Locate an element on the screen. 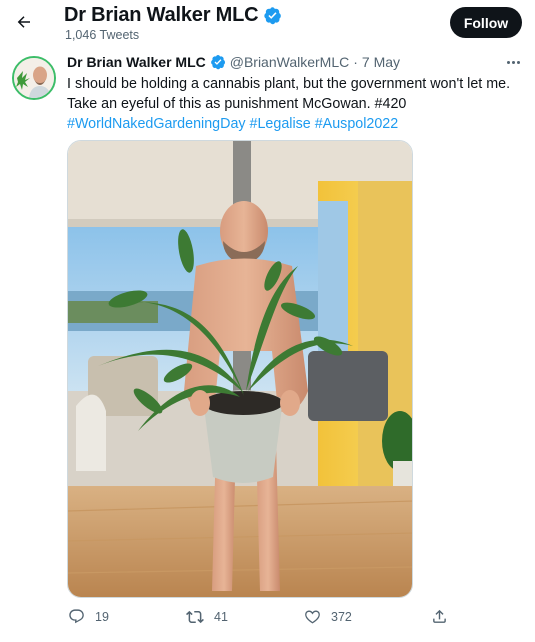  more-button is located at coordinates (513, 62).